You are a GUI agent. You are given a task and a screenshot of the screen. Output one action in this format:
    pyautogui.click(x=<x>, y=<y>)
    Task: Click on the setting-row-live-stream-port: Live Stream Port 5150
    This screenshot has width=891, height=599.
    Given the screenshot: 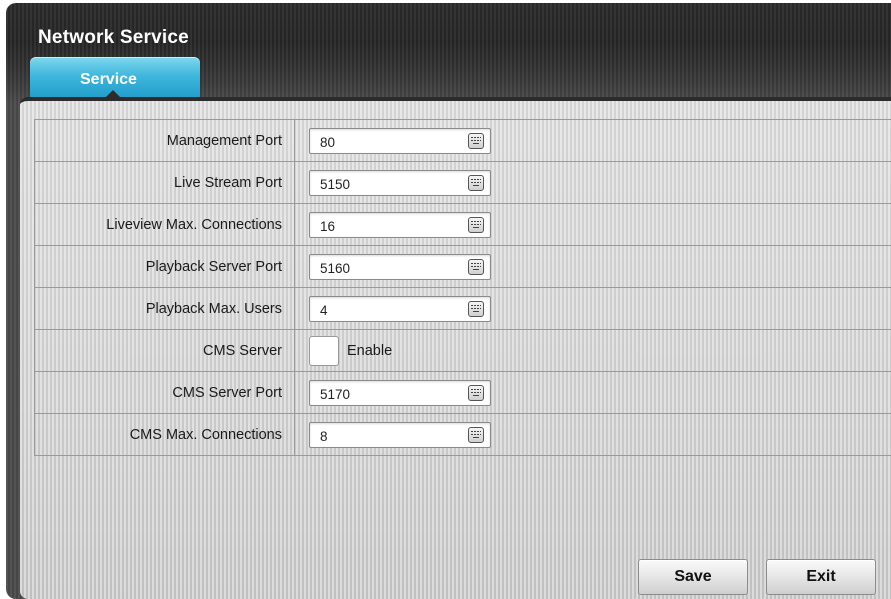 What is the action you would take?
    pyautogui.click(x=462, y=183)
    